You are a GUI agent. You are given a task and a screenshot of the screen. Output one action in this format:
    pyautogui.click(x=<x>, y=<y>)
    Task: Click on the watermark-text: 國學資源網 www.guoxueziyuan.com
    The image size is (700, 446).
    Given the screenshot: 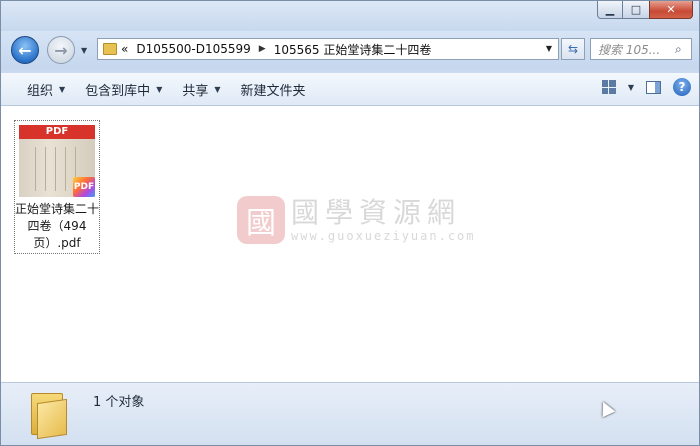 What is the action you would take?
    pyautogui.click(x=383, y=220)
    